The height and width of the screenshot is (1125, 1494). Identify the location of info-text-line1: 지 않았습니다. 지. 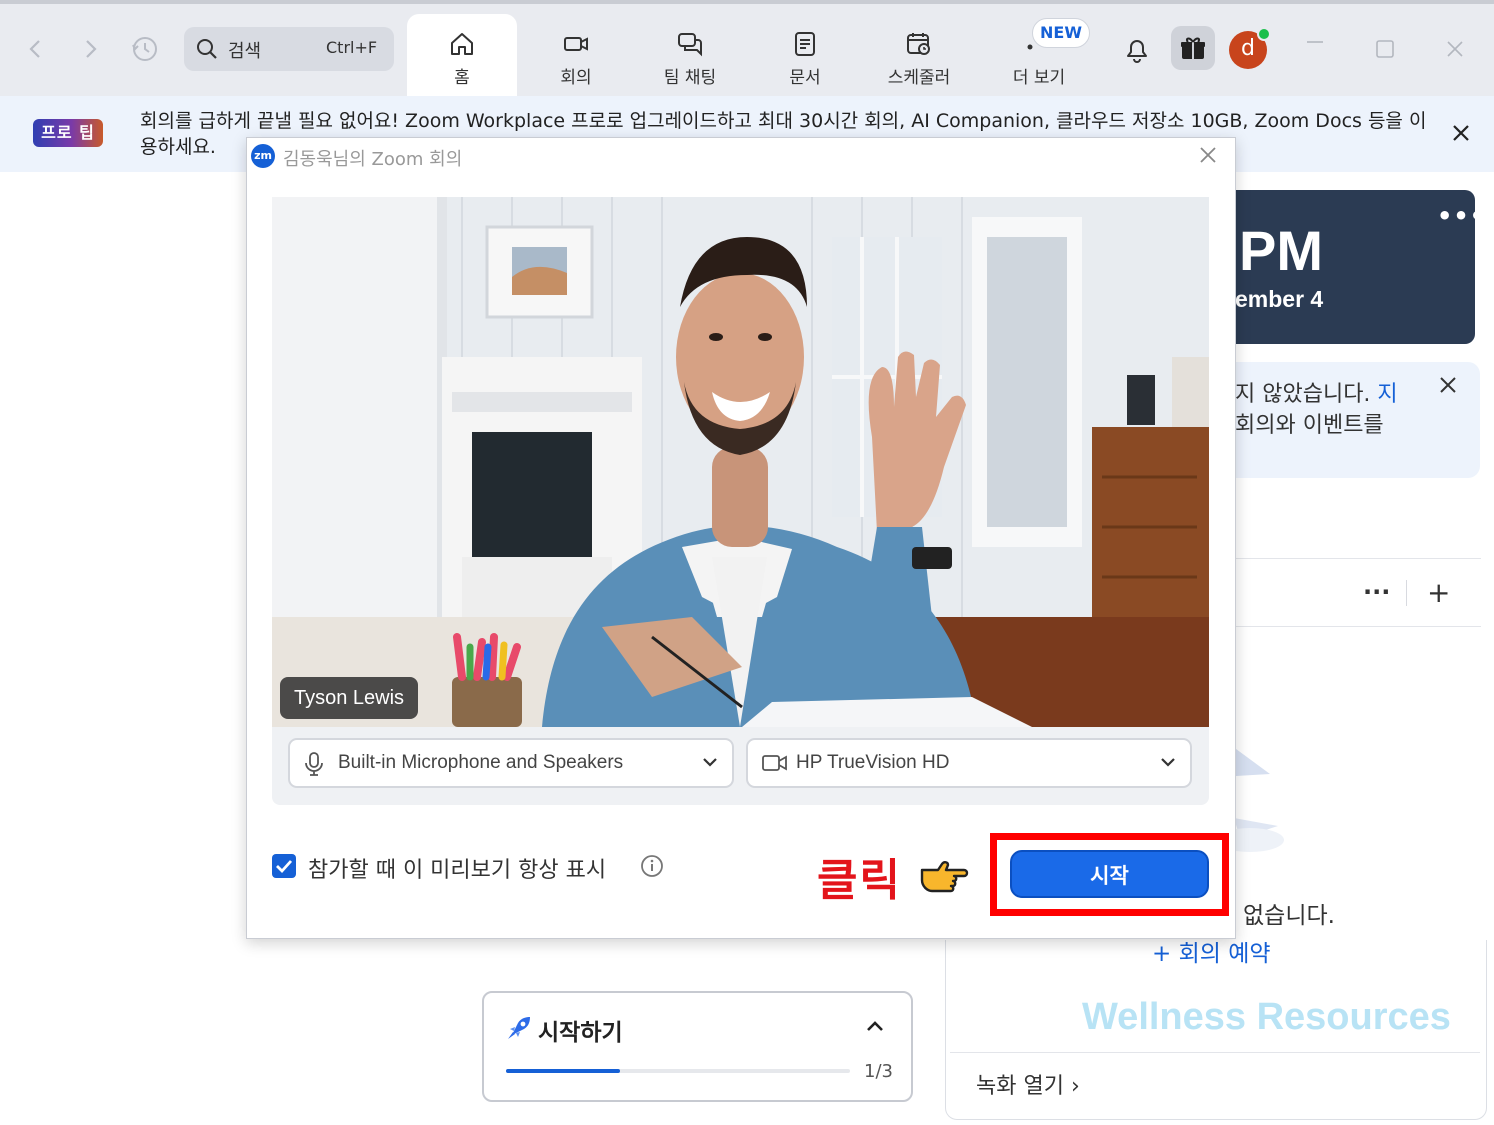
(1316, 392).